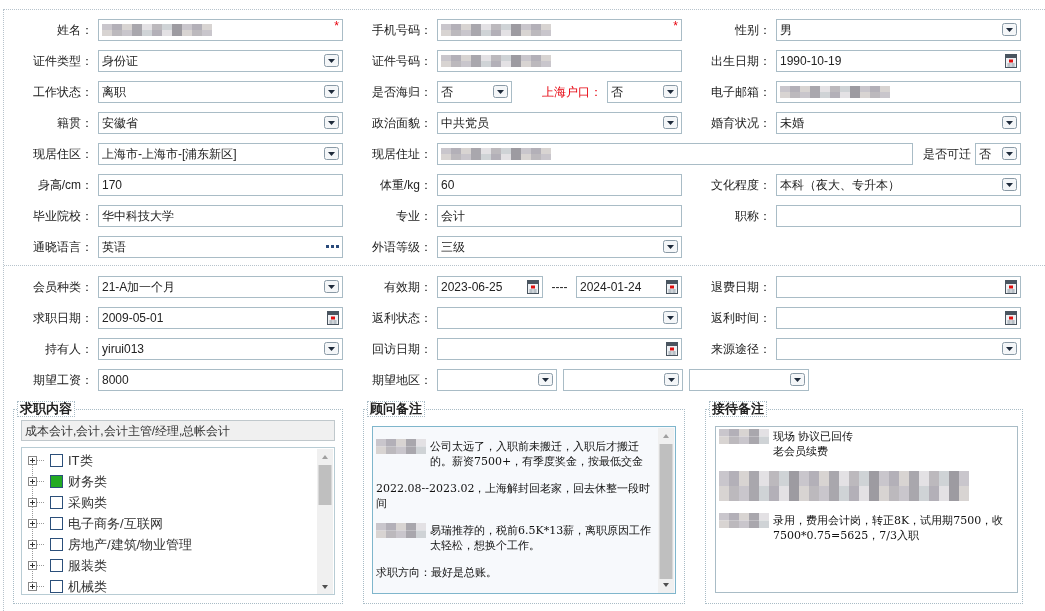 This screenshot has width=1045, height=611. Describe the element at coordinates (559, 215) in the screenshot. I see `text-field: 会计` at that location.